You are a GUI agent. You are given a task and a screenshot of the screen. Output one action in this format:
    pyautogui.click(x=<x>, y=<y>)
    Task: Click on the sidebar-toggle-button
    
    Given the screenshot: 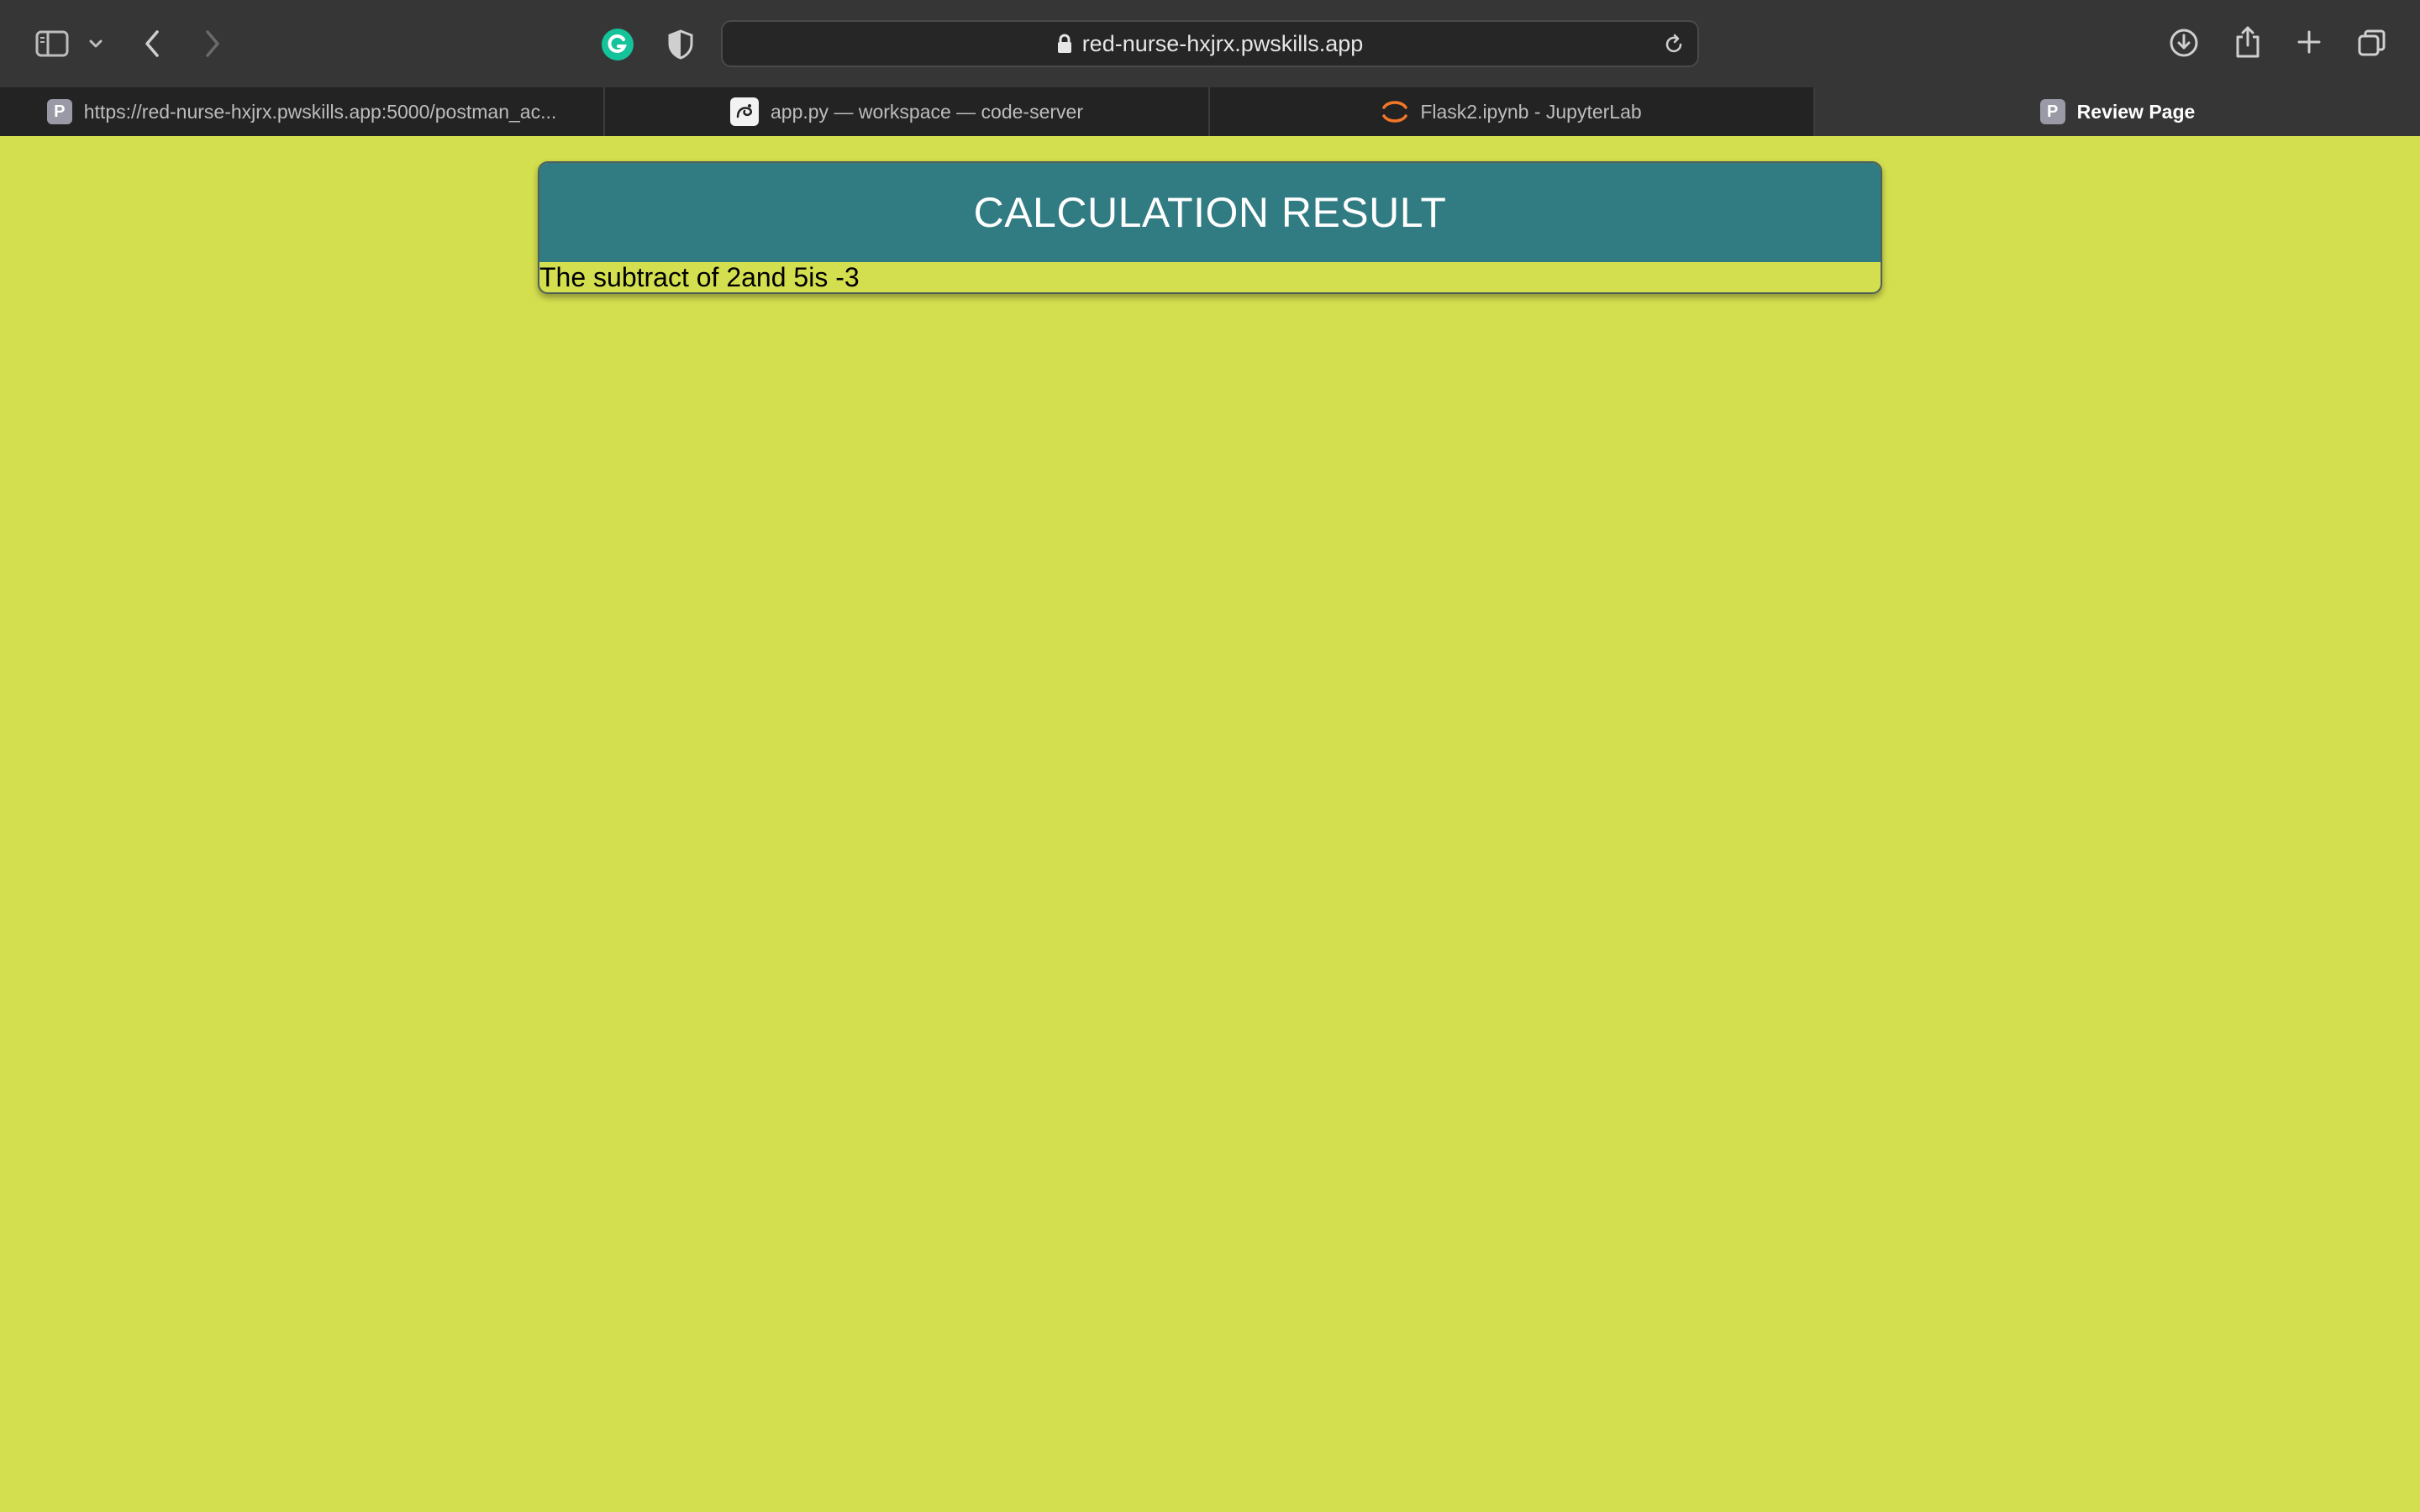 What is the action you would take?
    pyautogui.click(x=52, y=43)
    